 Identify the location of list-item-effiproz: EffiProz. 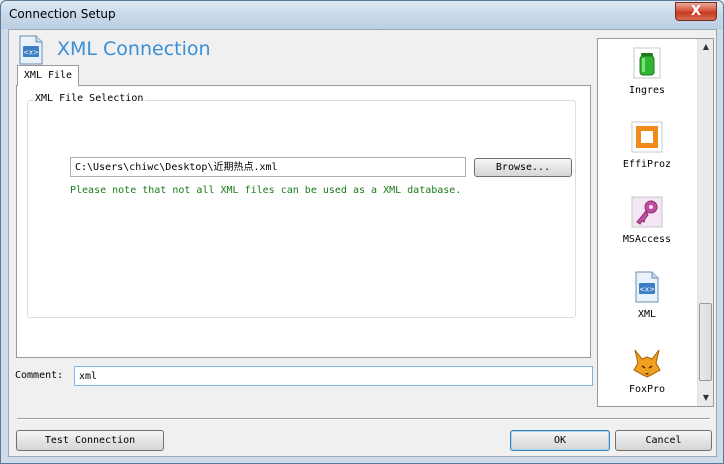
(647, 145).